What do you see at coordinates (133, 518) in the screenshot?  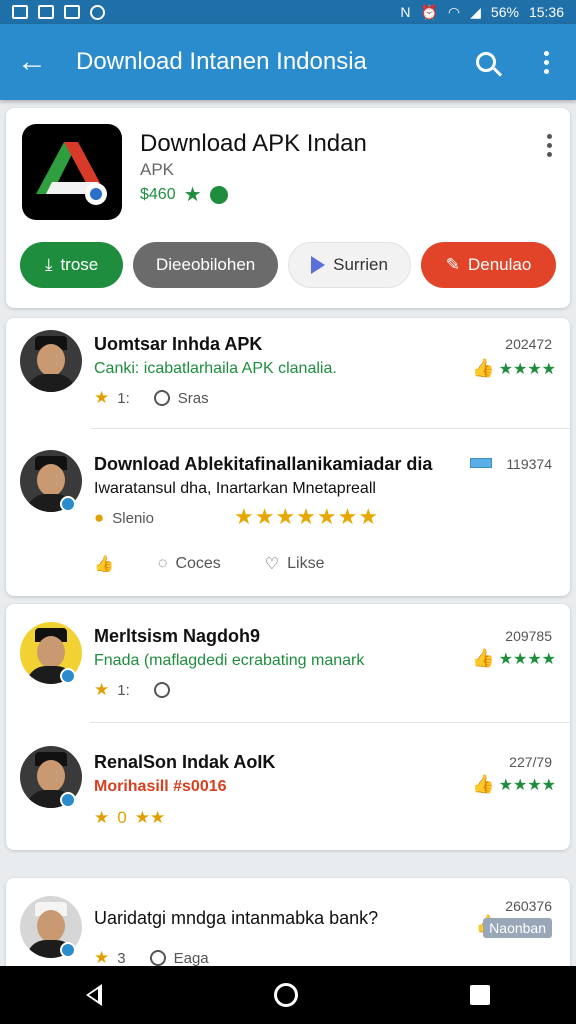 I see `review-meta-label: Slenio` at bounding box center [133, 518].